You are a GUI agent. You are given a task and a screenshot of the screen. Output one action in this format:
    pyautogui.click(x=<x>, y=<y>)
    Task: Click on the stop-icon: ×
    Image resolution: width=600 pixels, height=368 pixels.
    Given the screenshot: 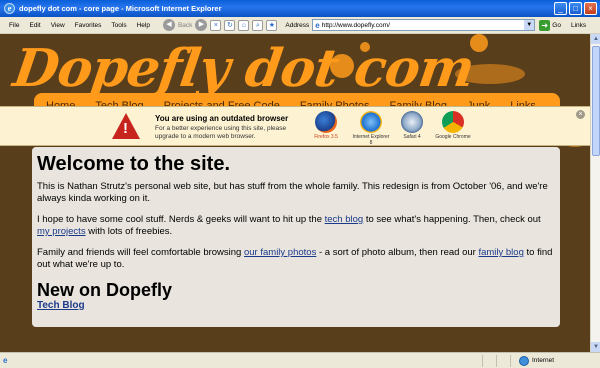 What is the action you would take?
    pyautogui.click(x=216, y=25)
    